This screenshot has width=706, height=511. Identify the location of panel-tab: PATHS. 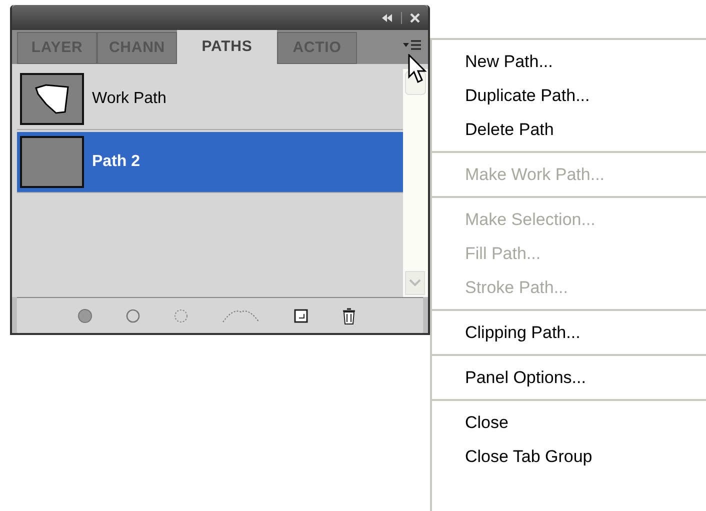
(227, 47).